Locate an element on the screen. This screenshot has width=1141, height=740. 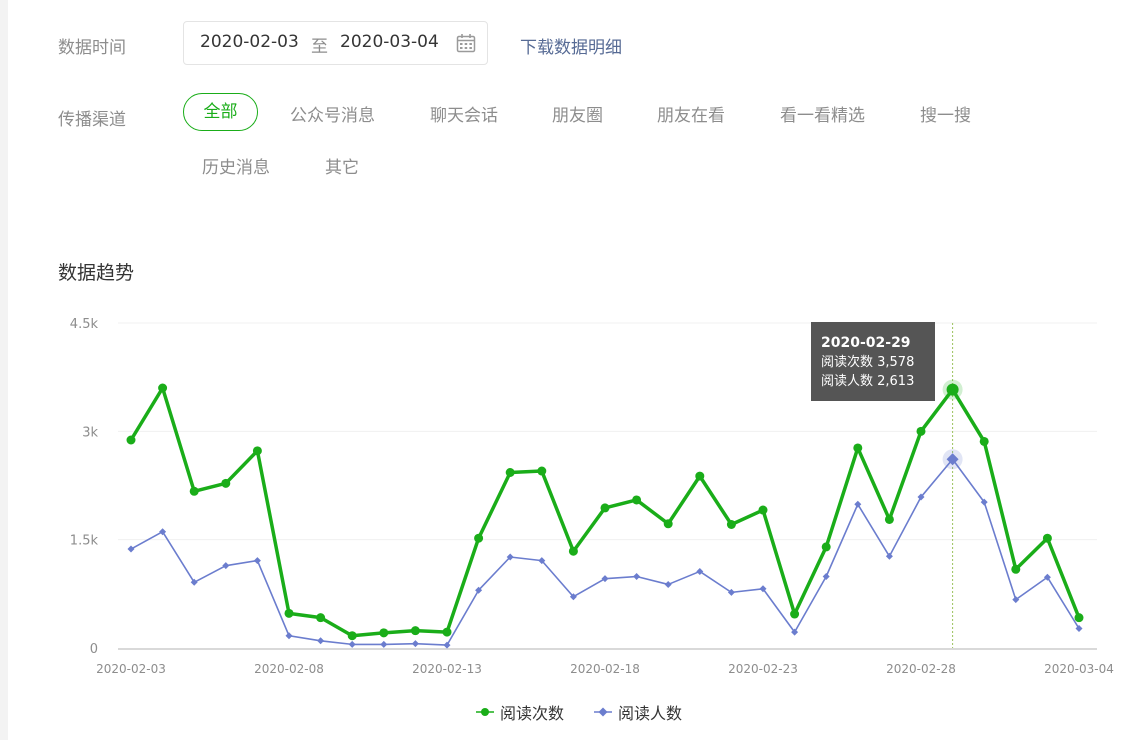
y-tick-label: 4.5k is located at coordinates (84, 324).